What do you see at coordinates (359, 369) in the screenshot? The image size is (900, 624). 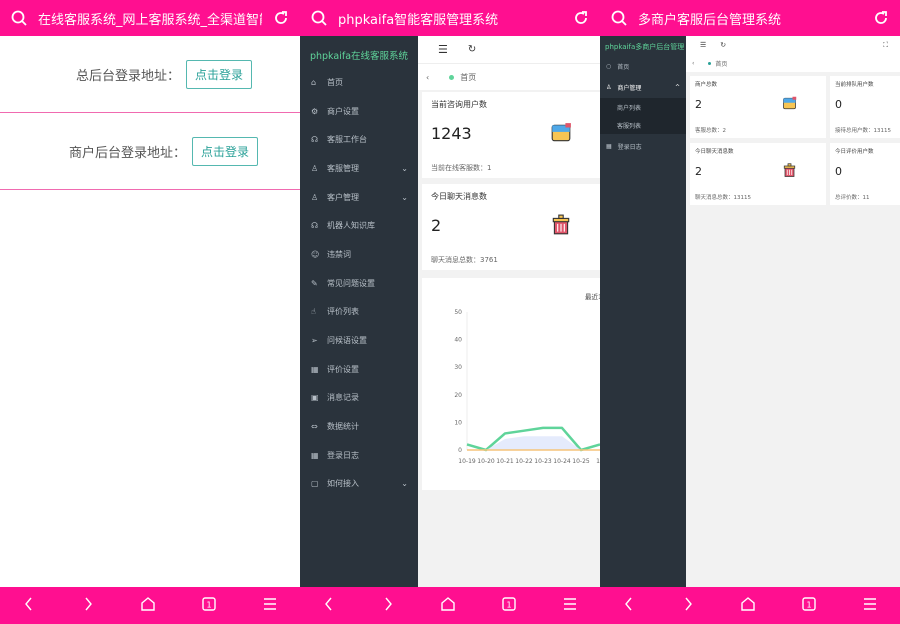 I see `sidebar-item: ▦ 评价设置` at bounding box center [359, 369].